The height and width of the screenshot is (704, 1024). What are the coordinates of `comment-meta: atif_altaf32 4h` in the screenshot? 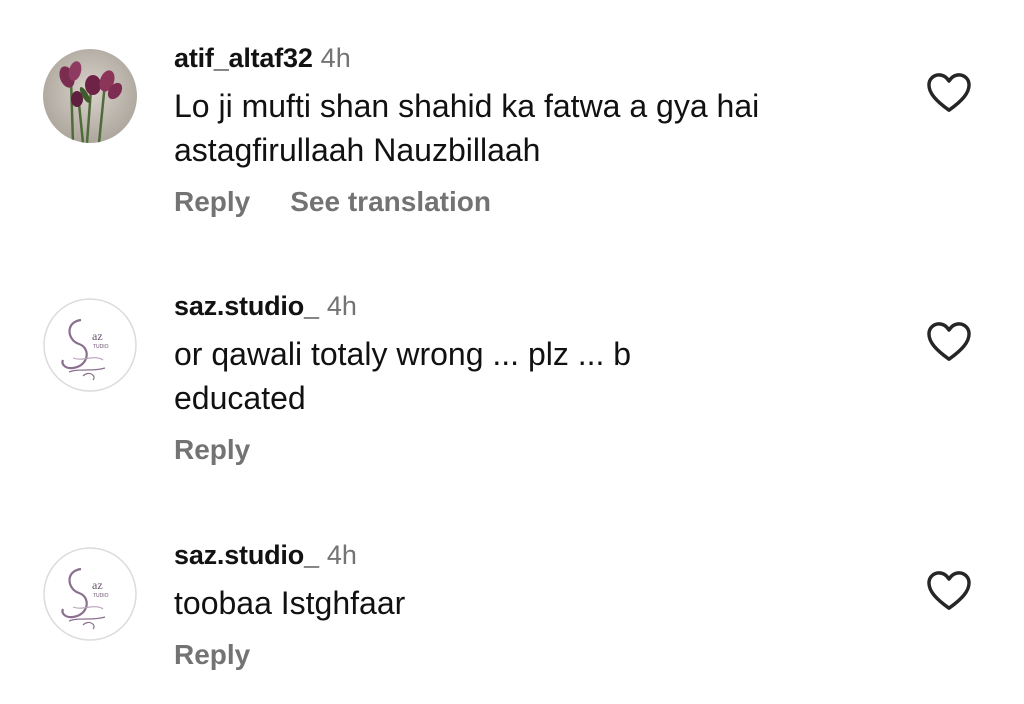 It's located at (534, 58).